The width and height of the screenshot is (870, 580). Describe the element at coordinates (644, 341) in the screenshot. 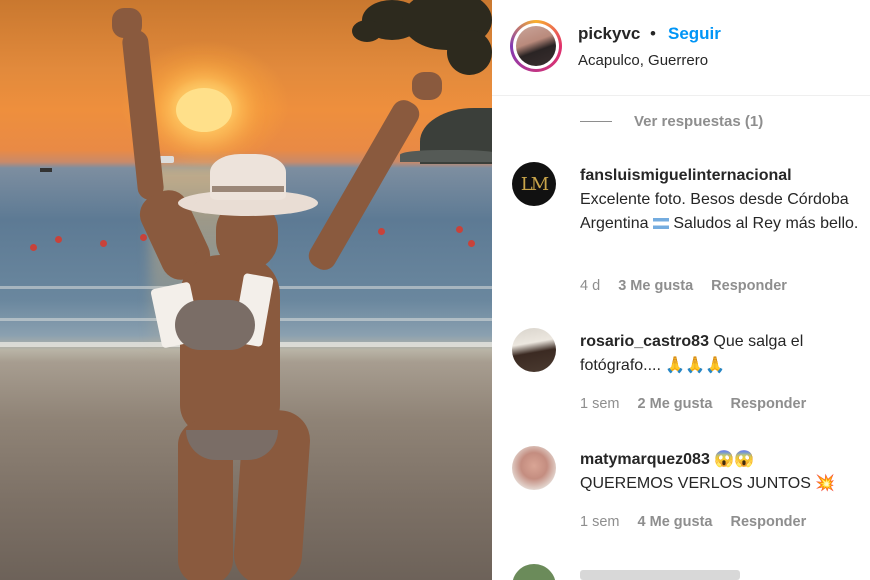

I see `comment-username: rosario_castro83` at that location.